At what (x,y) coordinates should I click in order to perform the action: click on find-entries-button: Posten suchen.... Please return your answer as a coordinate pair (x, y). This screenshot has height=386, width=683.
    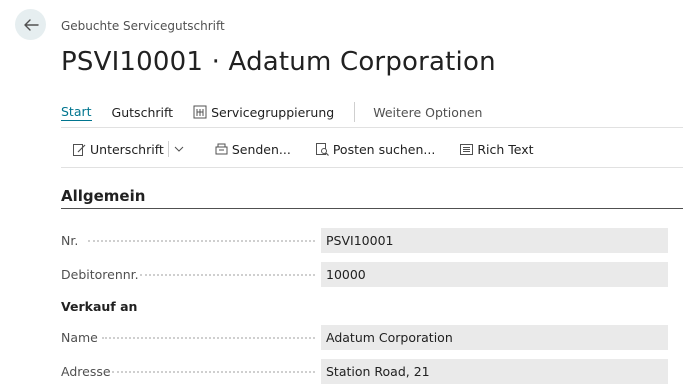
    Looking at the image, I should click on (375, 149).